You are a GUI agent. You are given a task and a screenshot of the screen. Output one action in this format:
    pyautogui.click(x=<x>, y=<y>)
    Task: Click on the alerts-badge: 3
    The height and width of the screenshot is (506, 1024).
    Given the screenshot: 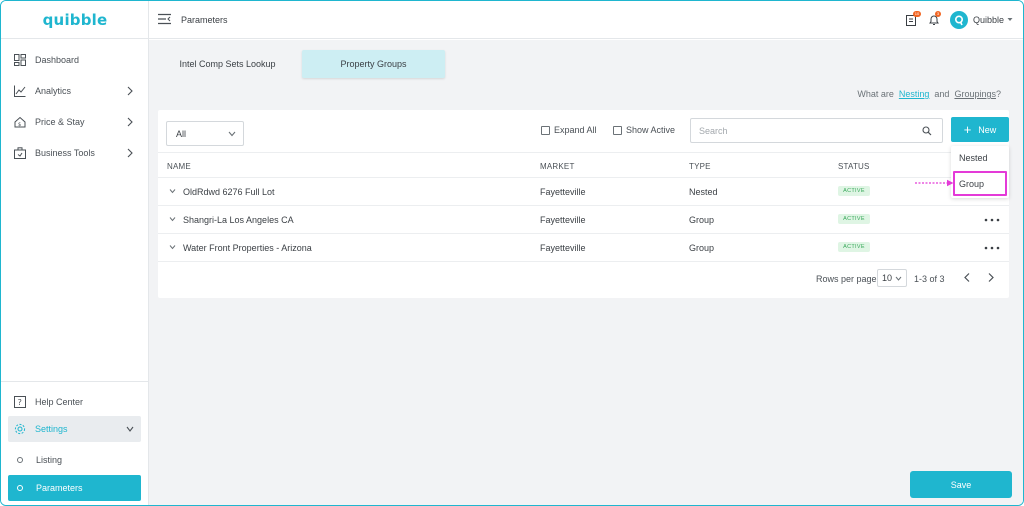 What is the action you would take?
    pyautogui.click(x=938, y=14)
    